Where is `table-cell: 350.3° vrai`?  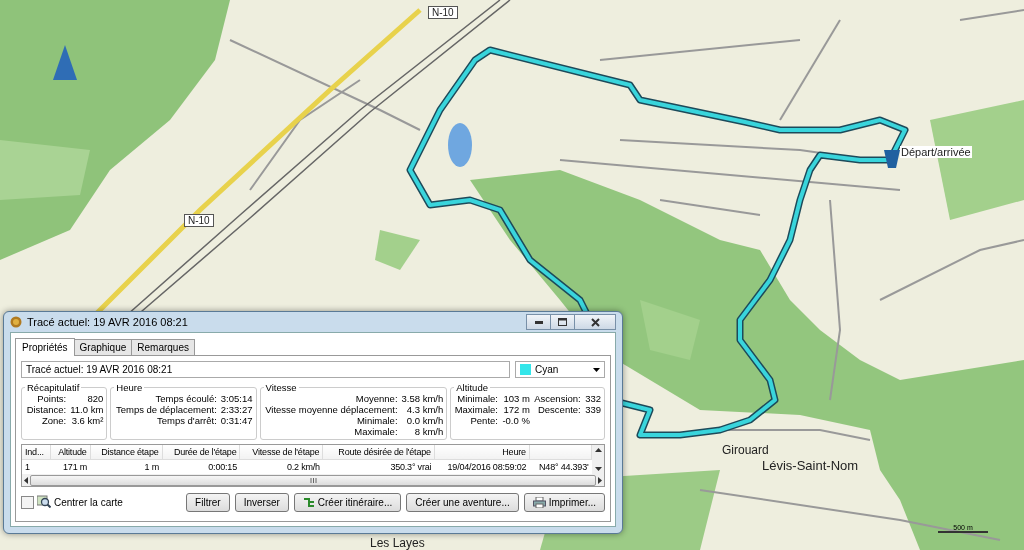 table-cell: 350.3° vrai is located at coordinates (378, 466).